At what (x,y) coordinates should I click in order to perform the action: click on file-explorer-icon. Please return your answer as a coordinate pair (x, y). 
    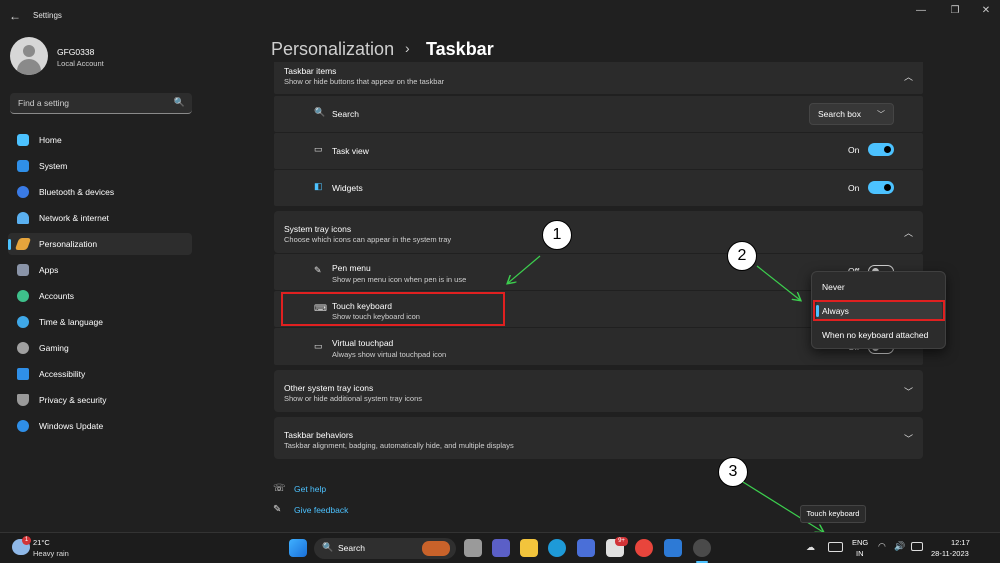
    Looking at the image, I should click on (529, 548).